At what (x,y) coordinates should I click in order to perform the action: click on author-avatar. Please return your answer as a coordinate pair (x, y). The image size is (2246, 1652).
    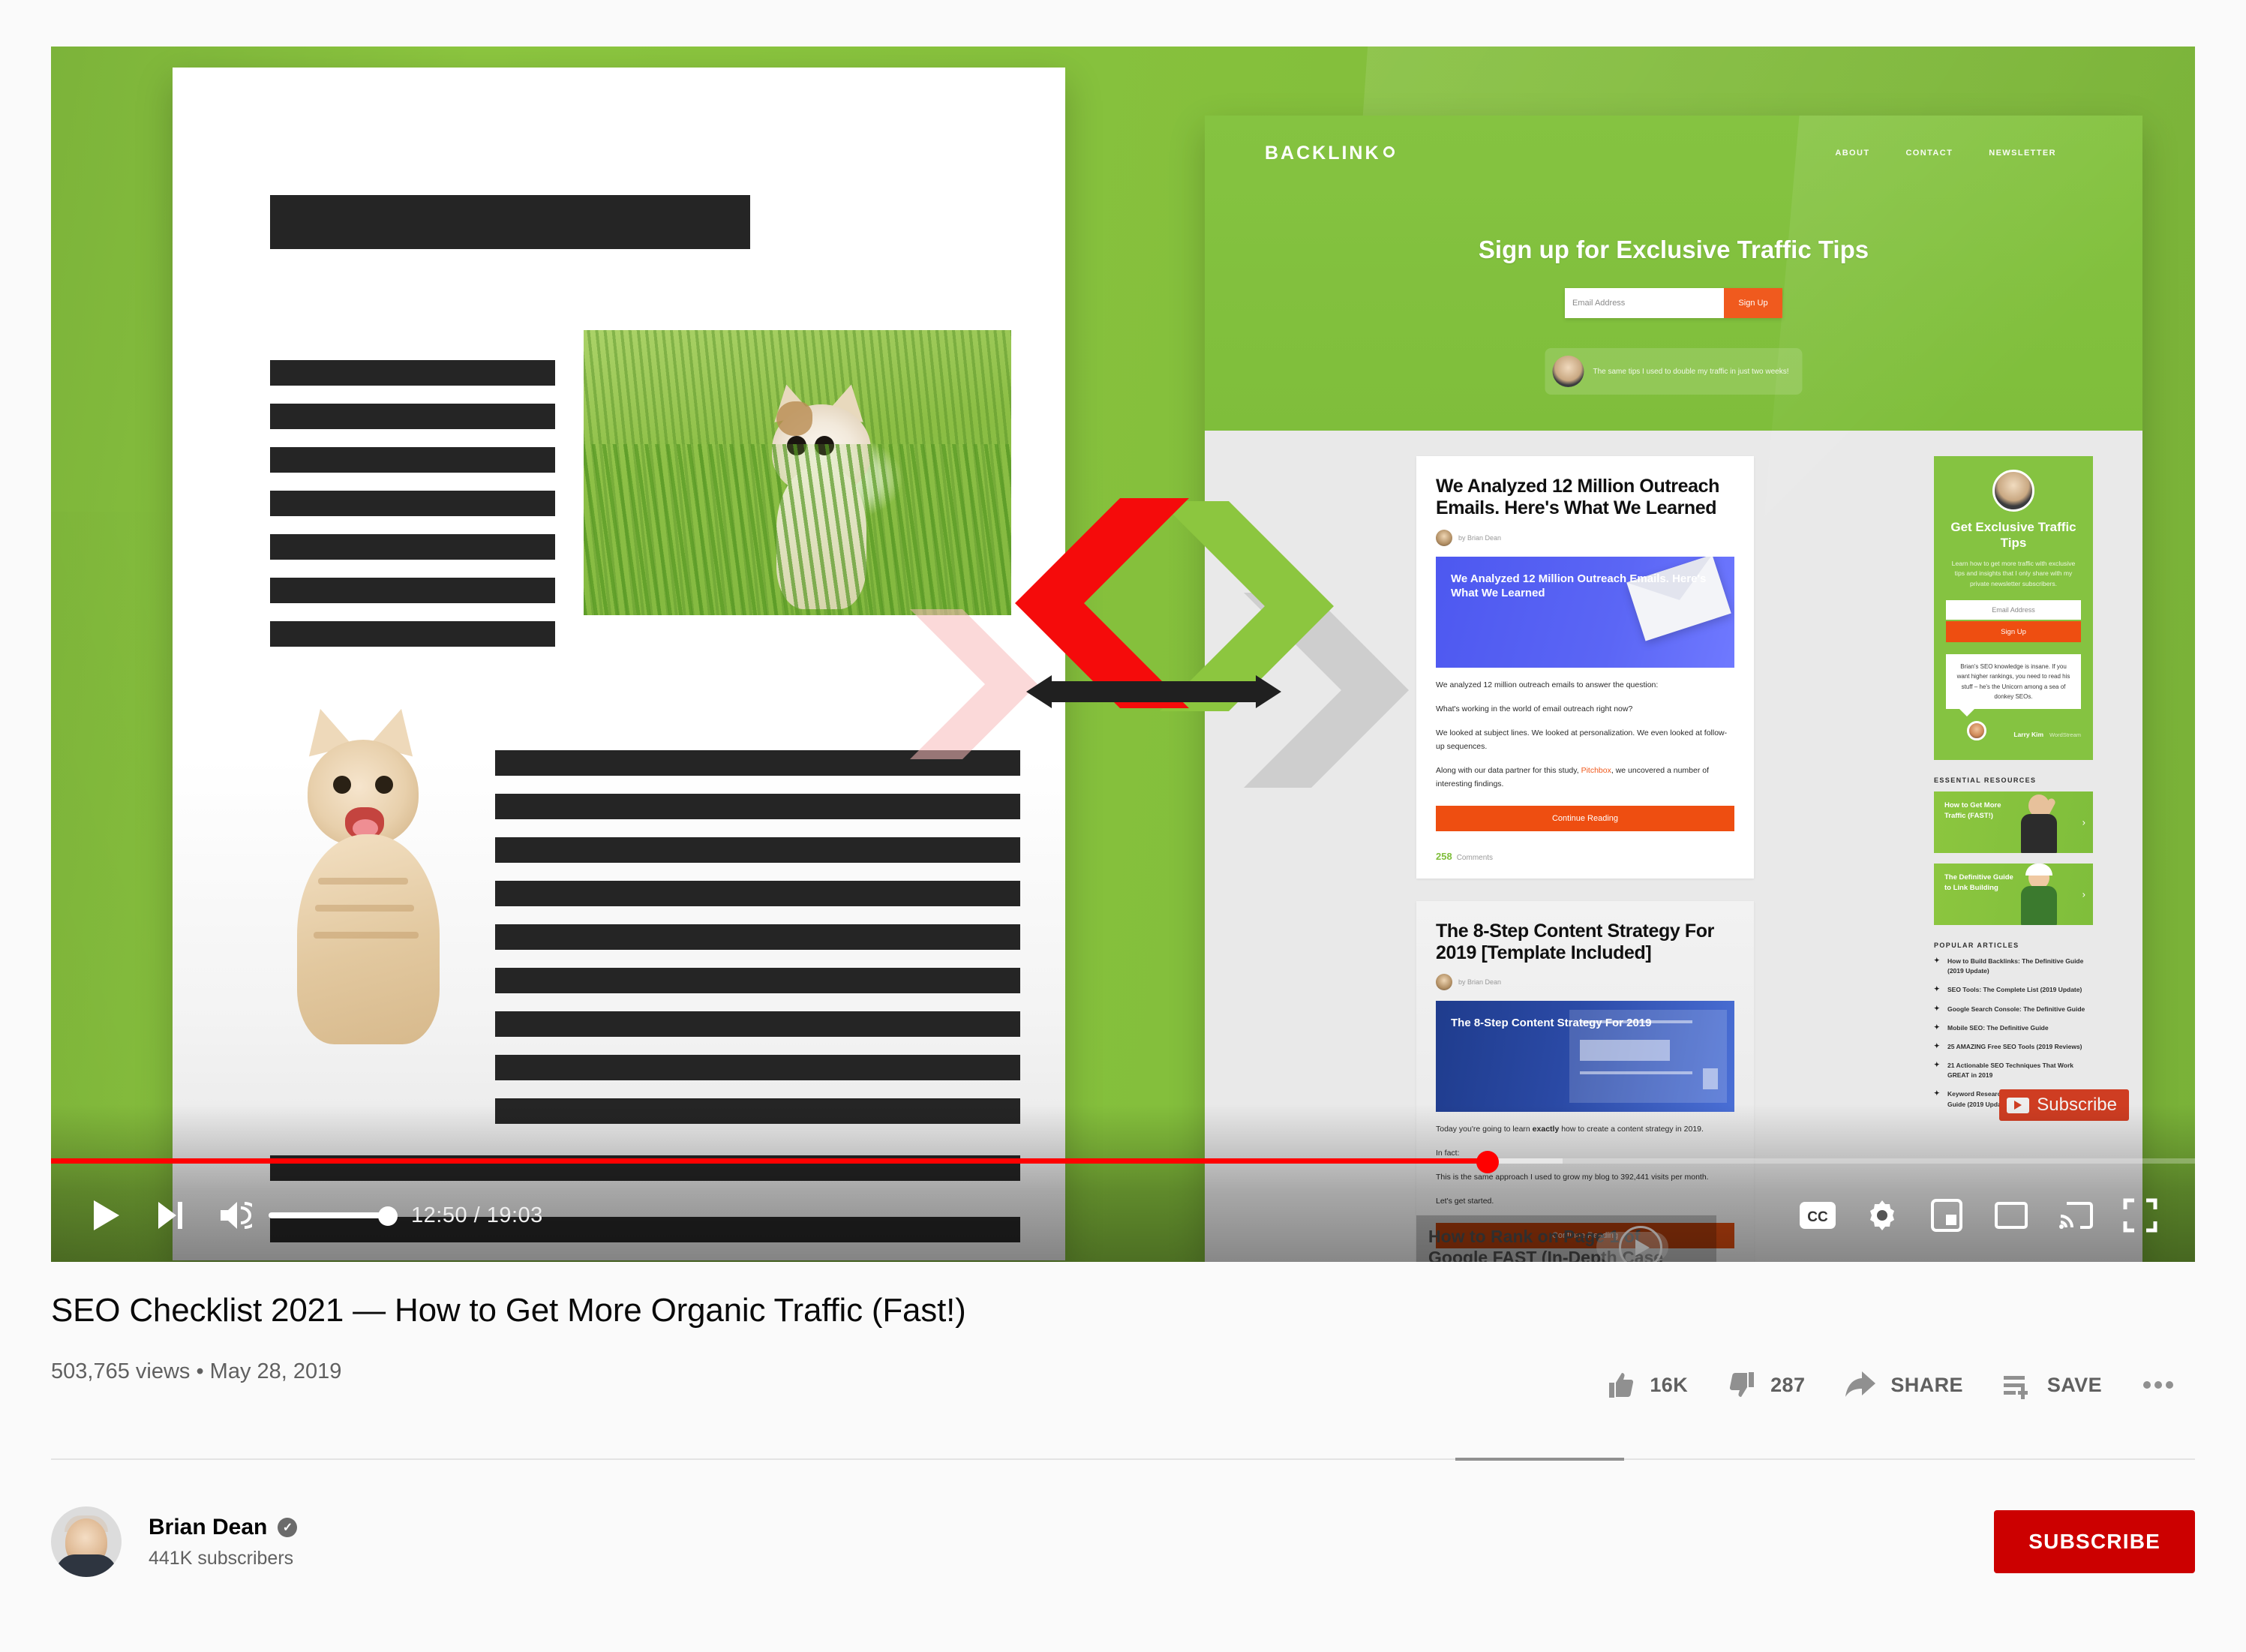
    Looking at the image, I should click on (1444, 537).